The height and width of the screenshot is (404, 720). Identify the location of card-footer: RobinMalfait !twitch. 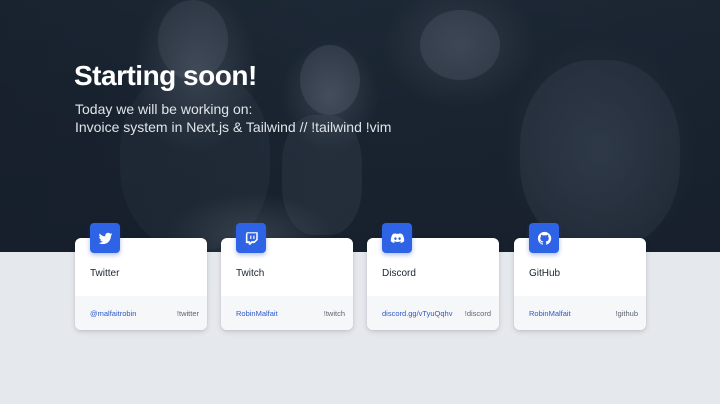
(287, 313).